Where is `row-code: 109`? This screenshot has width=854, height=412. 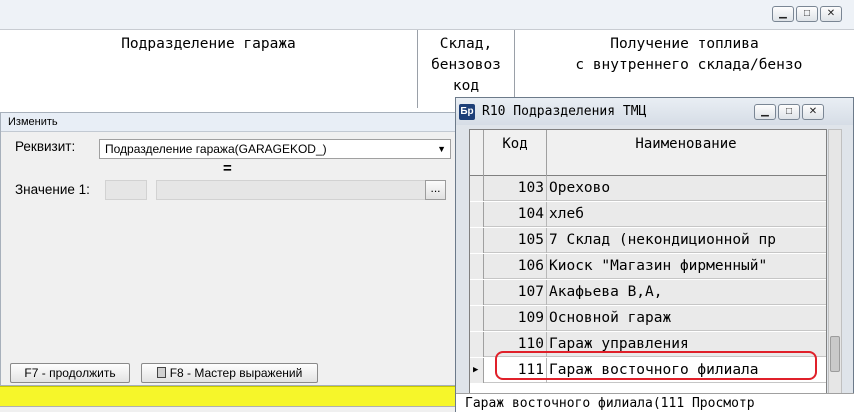
row-code: 109 is located at coordinates (515, 318).